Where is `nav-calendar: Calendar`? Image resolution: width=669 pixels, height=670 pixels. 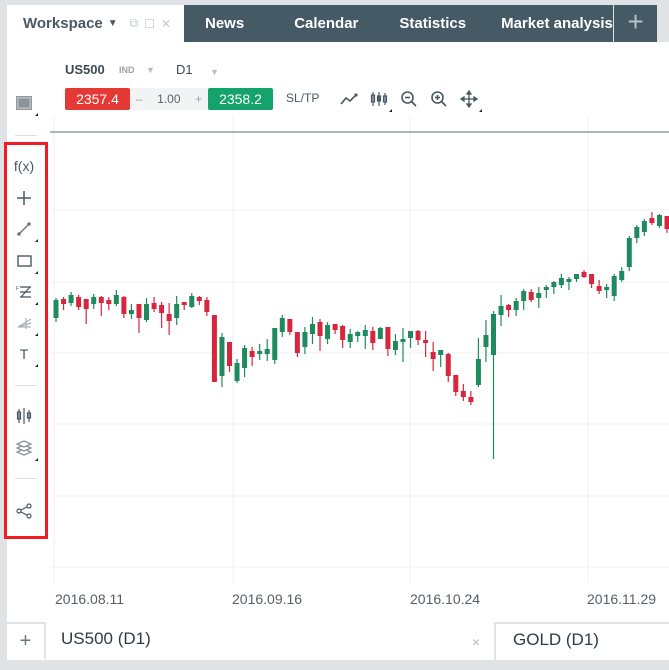 nav-calendar: Calendar is located at coordinates (322, 23).